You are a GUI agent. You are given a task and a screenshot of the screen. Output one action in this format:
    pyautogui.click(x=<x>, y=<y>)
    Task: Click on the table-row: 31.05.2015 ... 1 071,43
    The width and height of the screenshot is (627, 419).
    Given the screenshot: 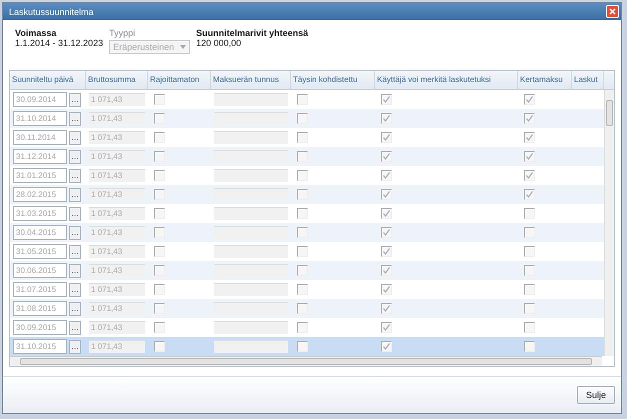 What is the action you would take?
    pyautogui.click(x=307, y=251)
    